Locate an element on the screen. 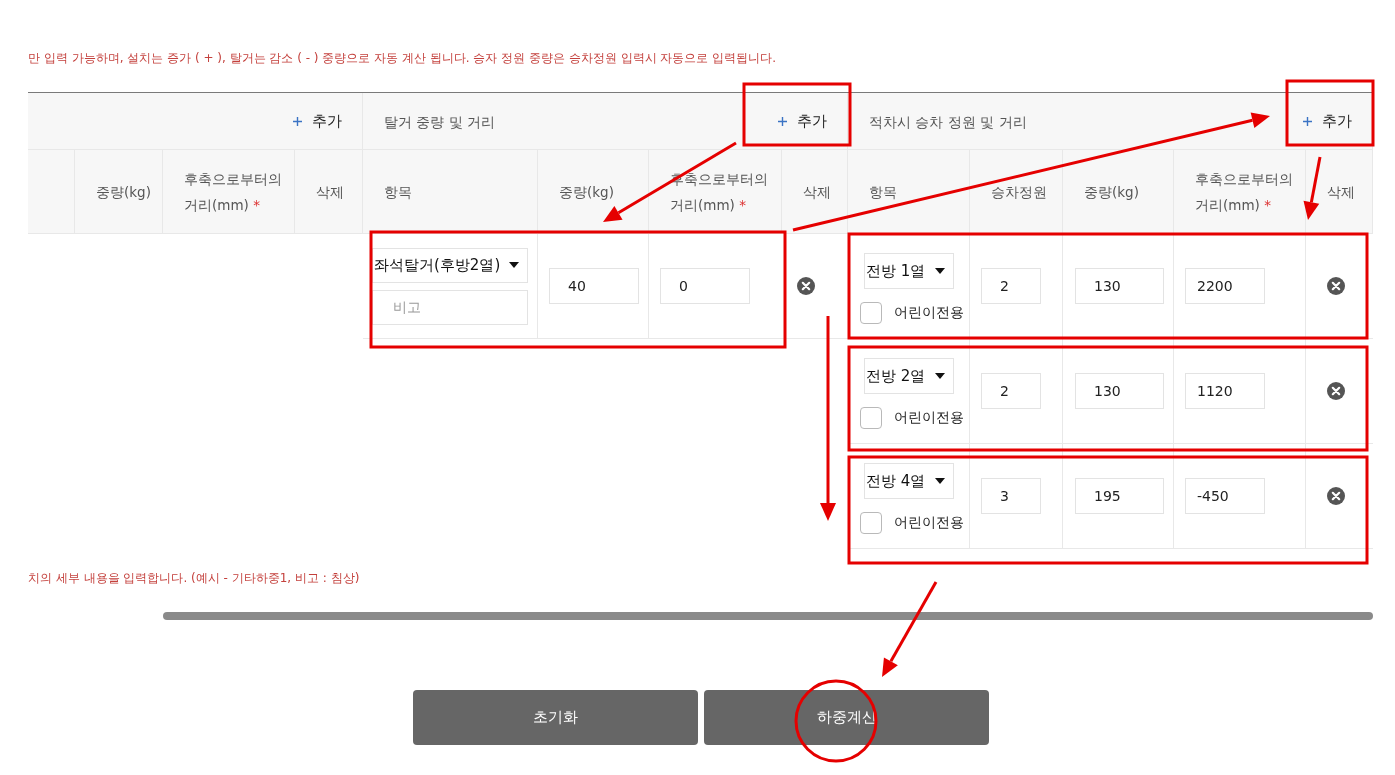 The height and width of the screenshot is (775, 1395). distance-field: 1120 is located at coordinates (1225, 391).